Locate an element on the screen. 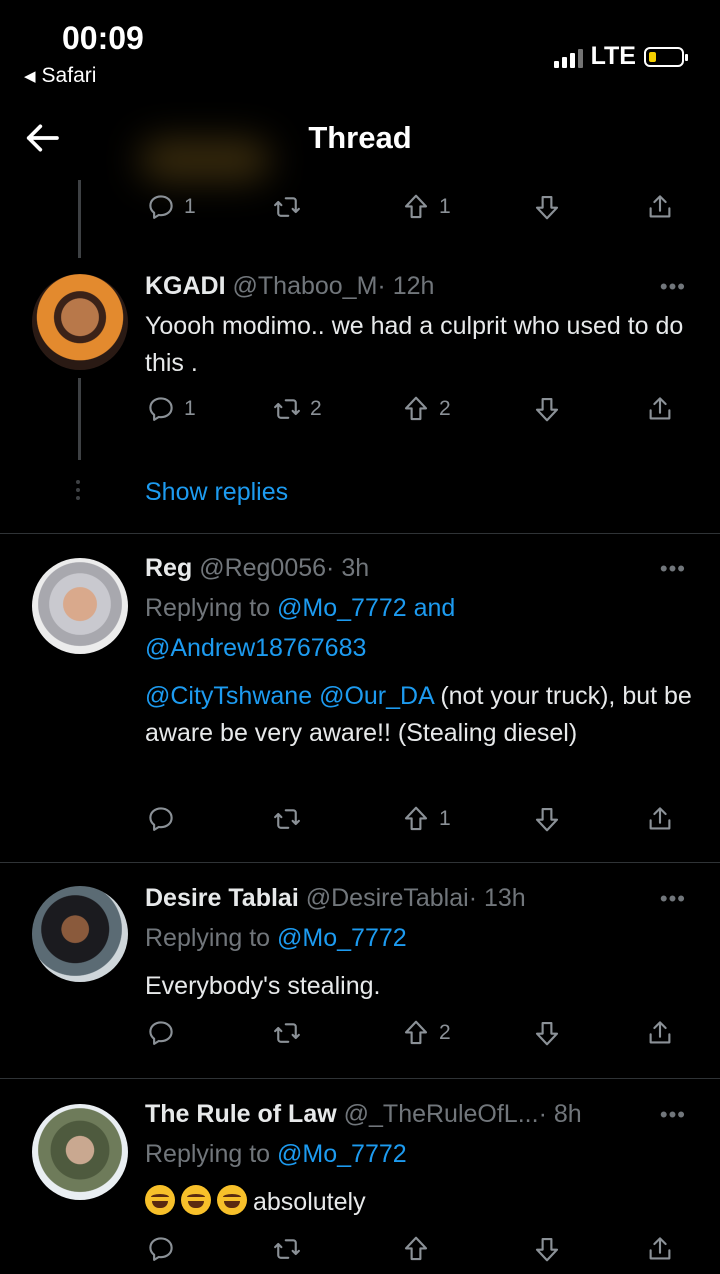 This screenshot has height=1274, width=720. timestamp: · 12h is located at coordinates (406, 286).